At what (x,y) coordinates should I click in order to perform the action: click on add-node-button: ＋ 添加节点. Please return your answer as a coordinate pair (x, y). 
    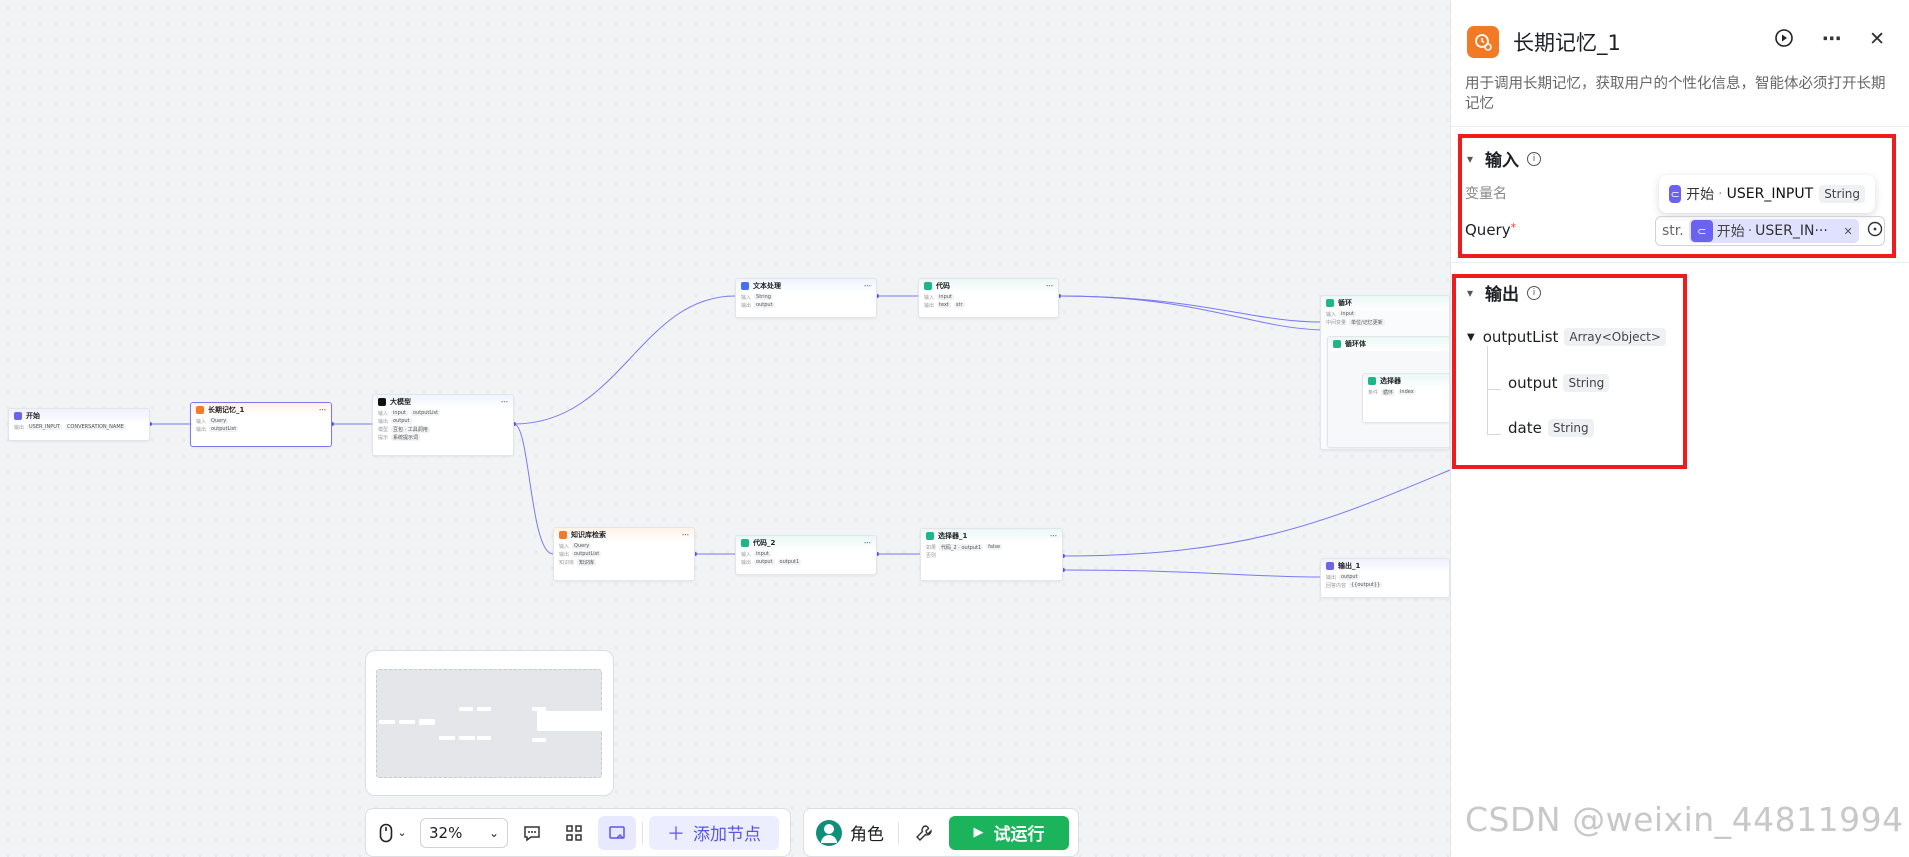
    Looking at the image, I should click on (714, 832).